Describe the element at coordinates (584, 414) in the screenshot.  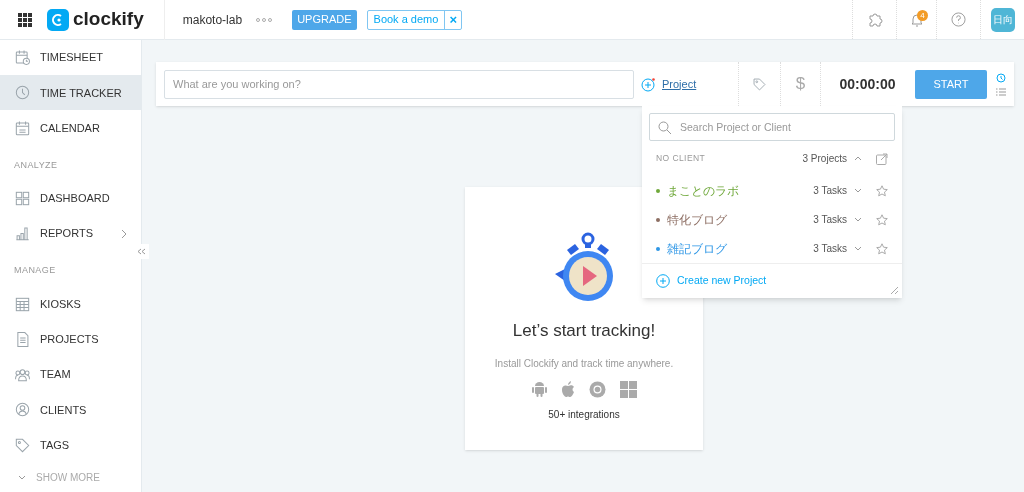
I see `integrations-link: 50+ integrations` at that location.